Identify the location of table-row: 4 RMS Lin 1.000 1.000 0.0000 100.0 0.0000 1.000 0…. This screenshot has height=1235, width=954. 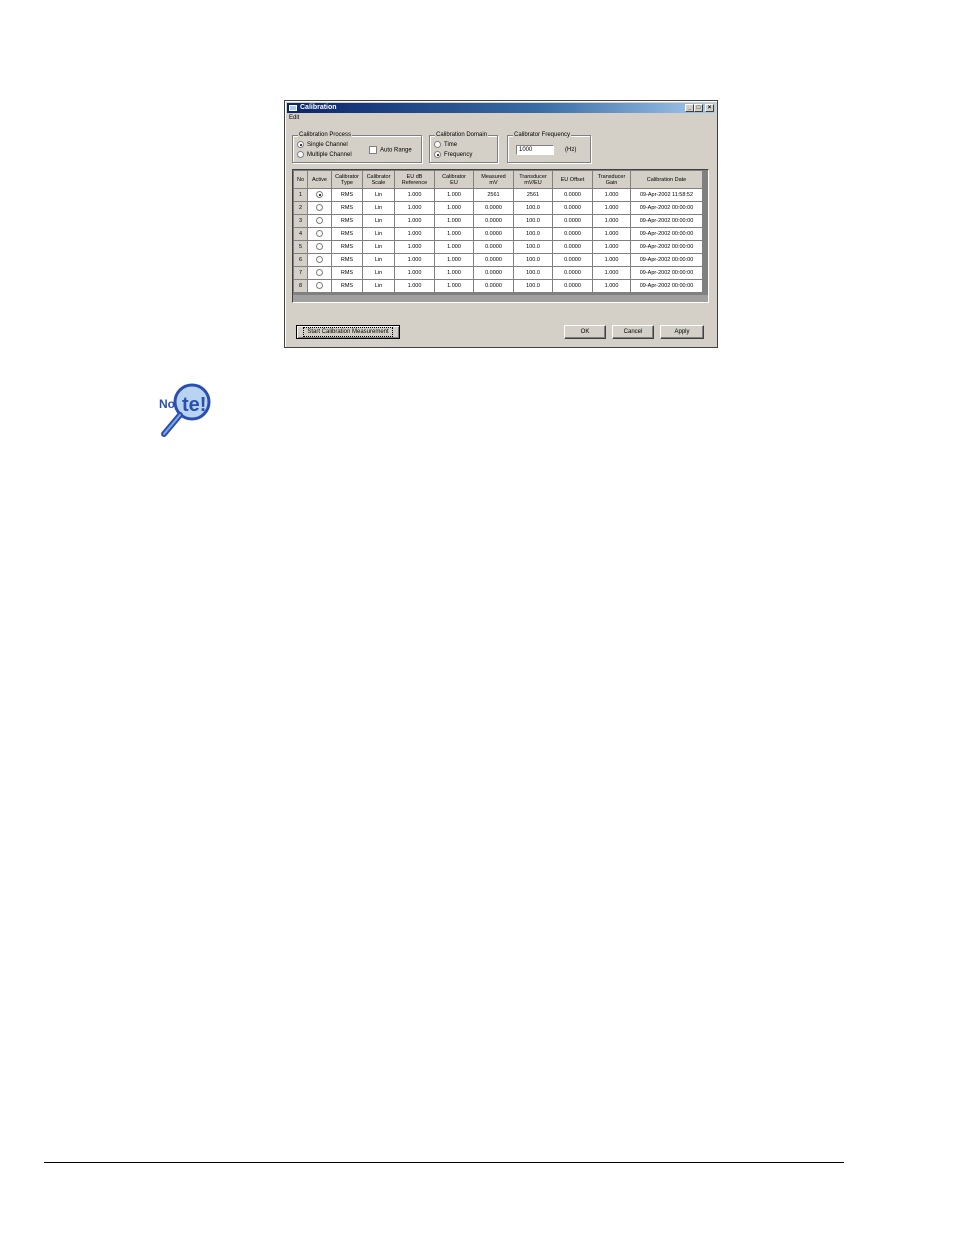
(498, 234).